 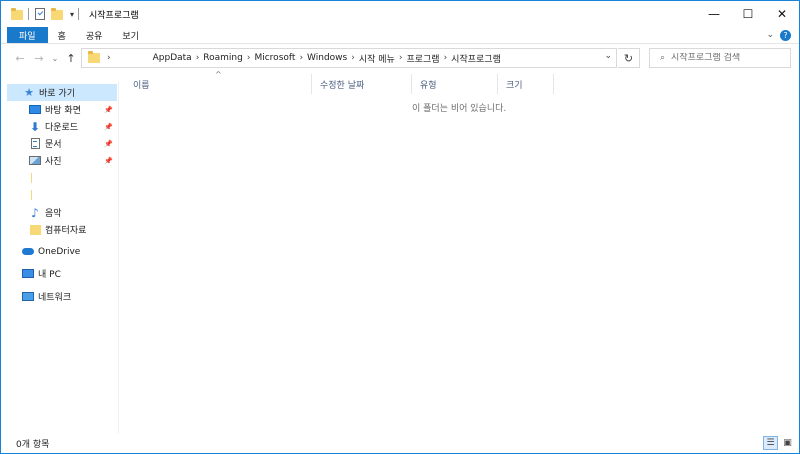 I want to click on sidebar-item-label: 컴퓨터자료, so click(x=66, y=231).